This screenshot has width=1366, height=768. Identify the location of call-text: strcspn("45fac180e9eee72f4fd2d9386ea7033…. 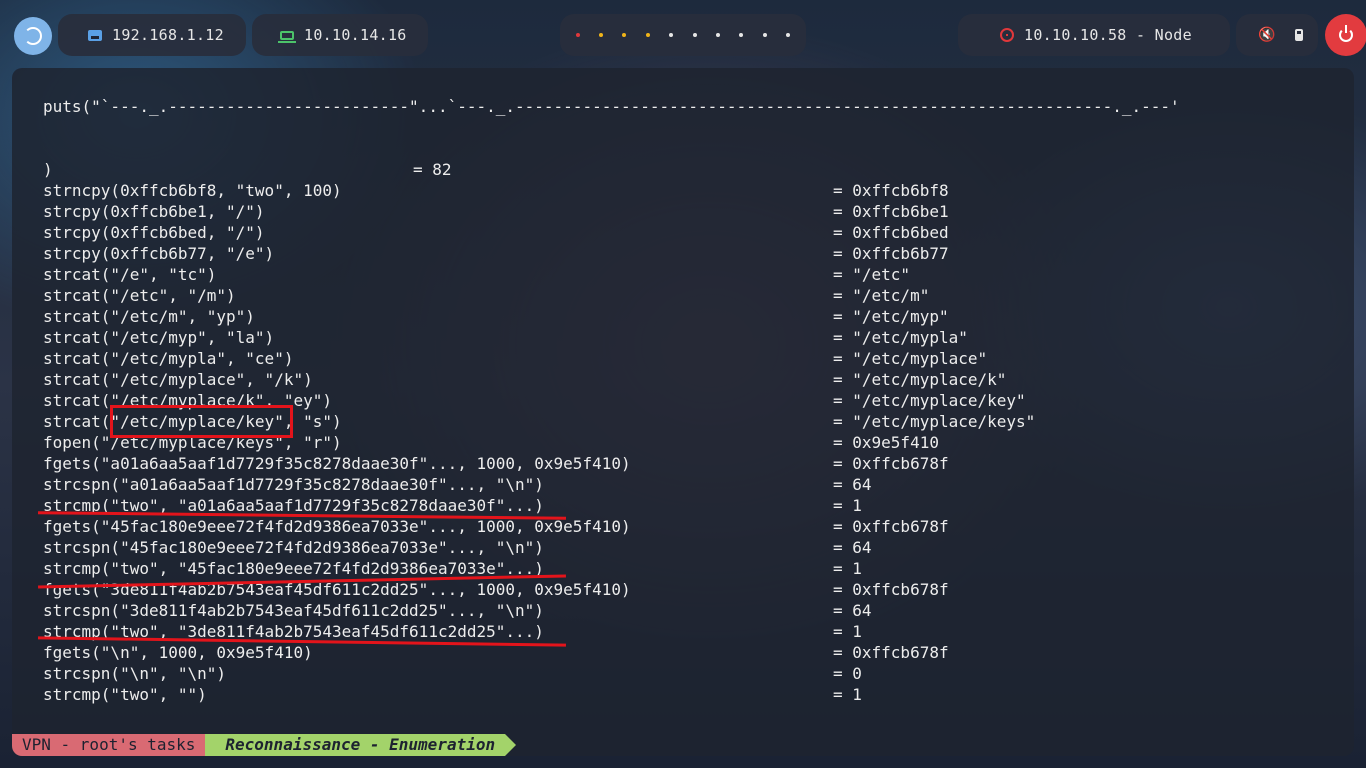
(293, 547).